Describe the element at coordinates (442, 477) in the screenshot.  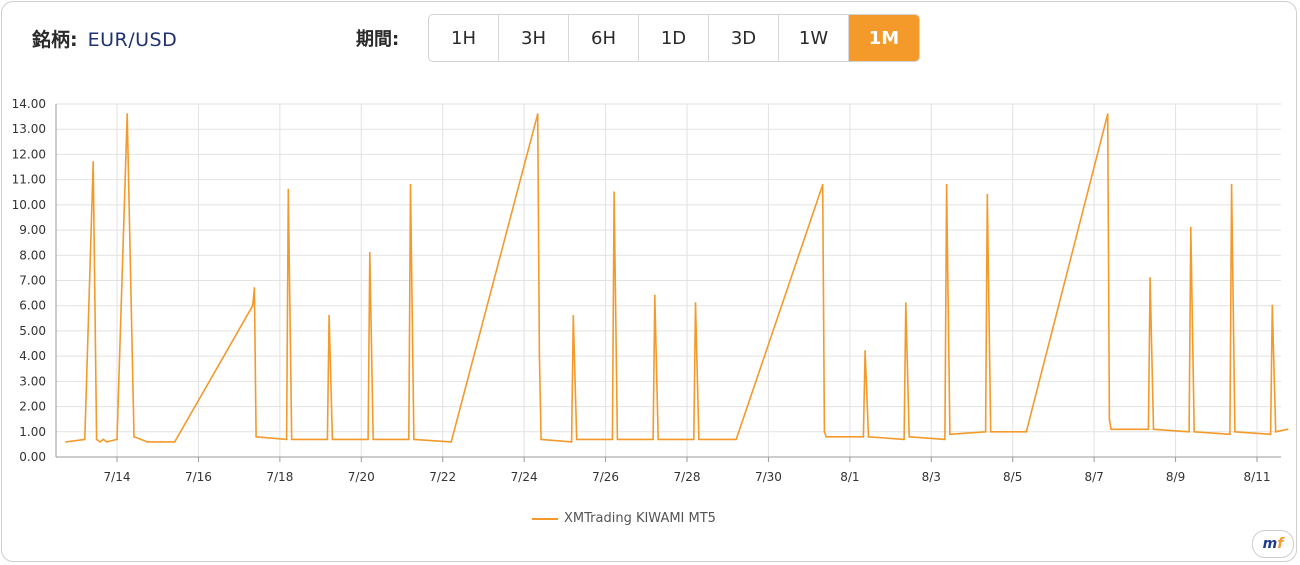
I see `x-tick-label: 7/22` at that location.